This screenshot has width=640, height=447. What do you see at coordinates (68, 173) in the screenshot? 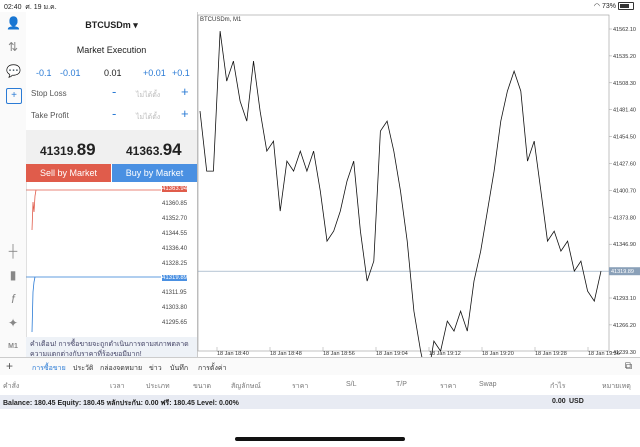
I see `sell-button: Sell by Market` at bounding box center [68, 173].